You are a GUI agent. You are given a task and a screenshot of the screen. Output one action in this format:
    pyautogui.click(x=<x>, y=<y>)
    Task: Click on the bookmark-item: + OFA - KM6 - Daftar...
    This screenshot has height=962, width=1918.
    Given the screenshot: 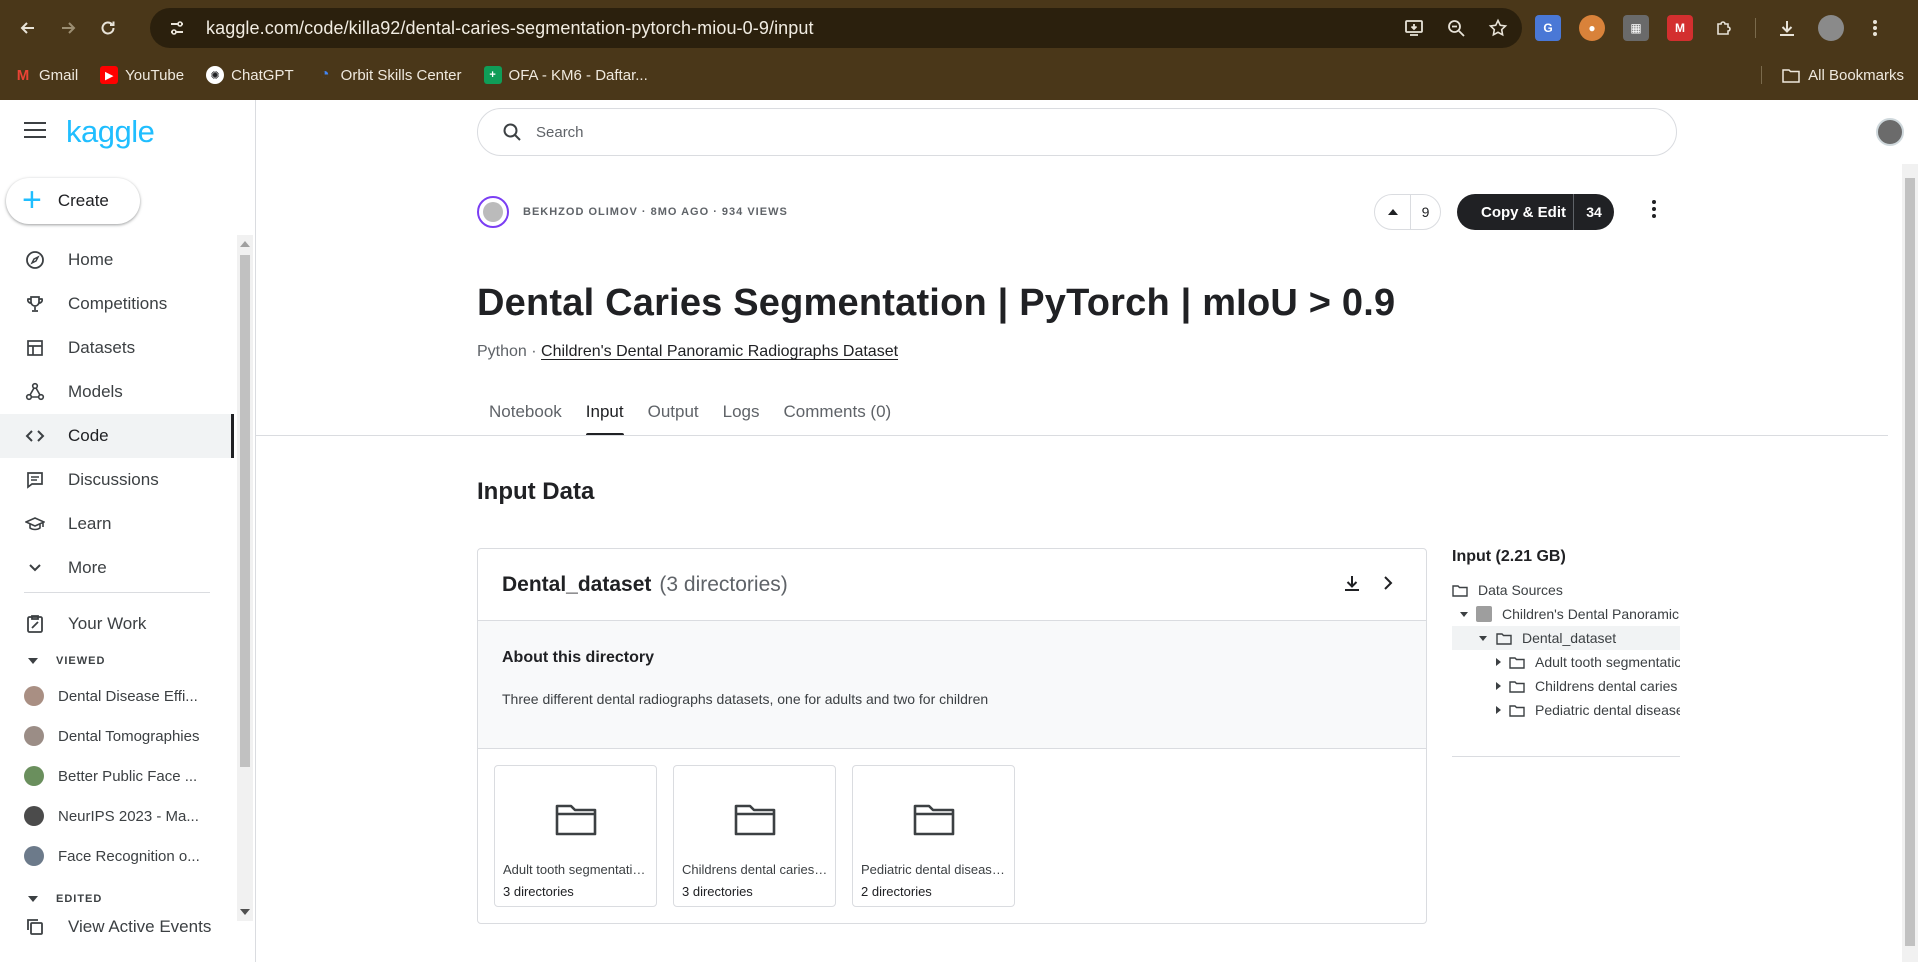 What is the action you would take?
    pyautogui.click(x=565, y=75)
    